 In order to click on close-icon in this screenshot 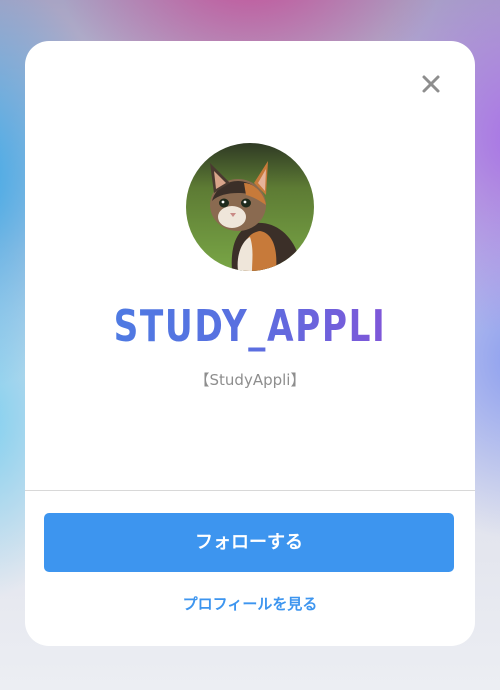, I will do `click(431, 84)`.